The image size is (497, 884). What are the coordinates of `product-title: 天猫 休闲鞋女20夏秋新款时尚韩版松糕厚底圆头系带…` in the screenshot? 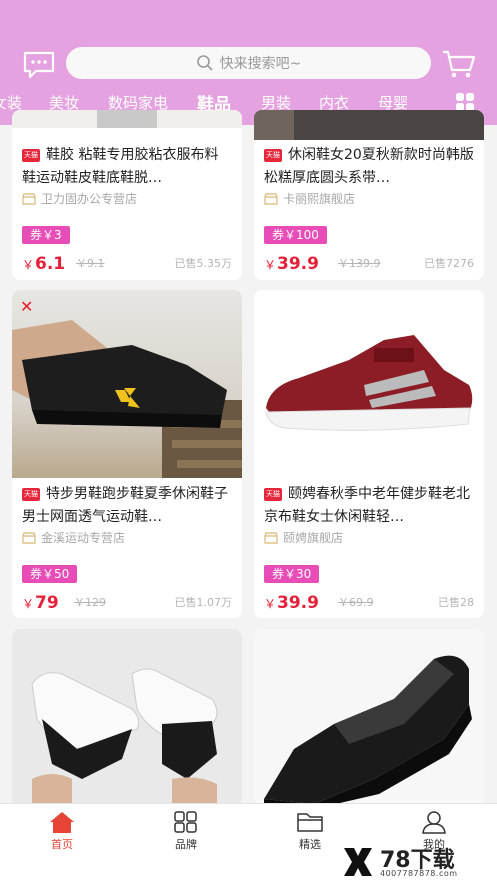 It's located at (369, 166).